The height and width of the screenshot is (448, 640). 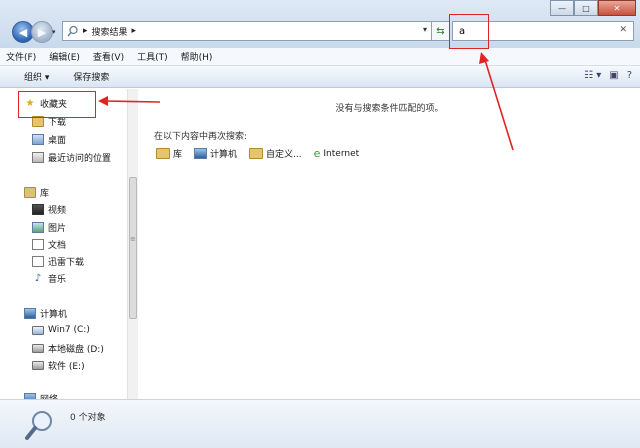 What do you see at coordinates (629, 75) in the screenshot?
I see `help-button: ?` at bounding box center [629, 75].